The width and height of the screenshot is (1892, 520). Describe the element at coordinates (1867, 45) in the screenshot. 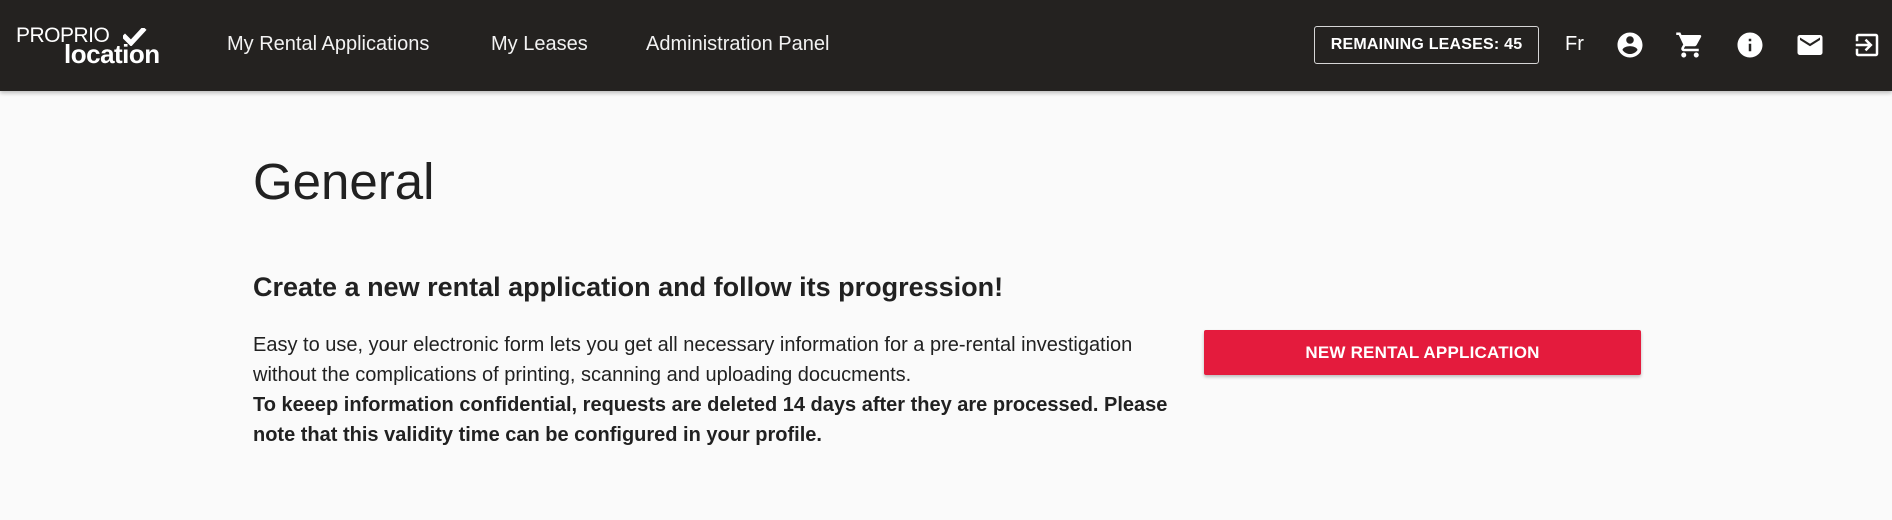

I see `logout-icon` at that location.